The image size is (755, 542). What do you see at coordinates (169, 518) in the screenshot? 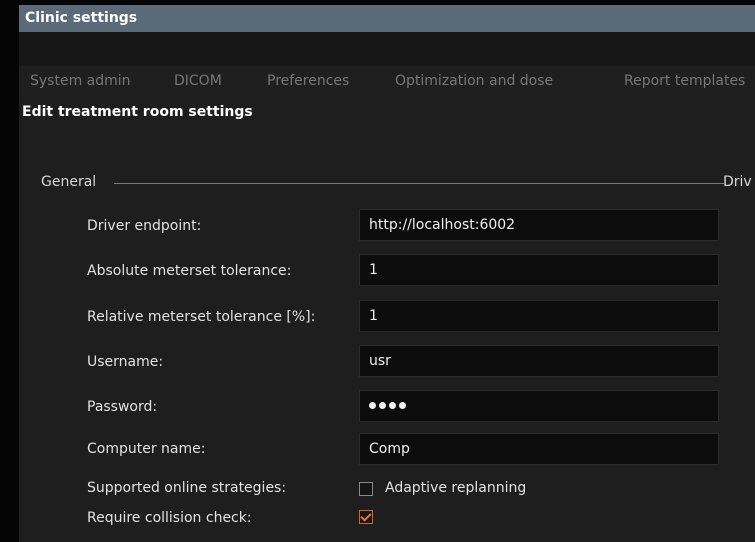
I see `collision-check-label: Require collision check:` at bounding box center [169, 518].